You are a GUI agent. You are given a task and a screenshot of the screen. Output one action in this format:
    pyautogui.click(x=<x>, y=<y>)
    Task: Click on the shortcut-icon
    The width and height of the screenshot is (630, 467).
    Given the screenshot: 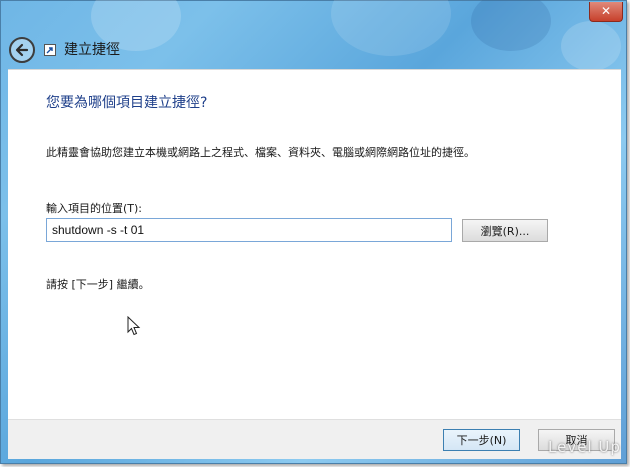 What is the action you would take?
    pyautogui.click(x=50, y=50)
    